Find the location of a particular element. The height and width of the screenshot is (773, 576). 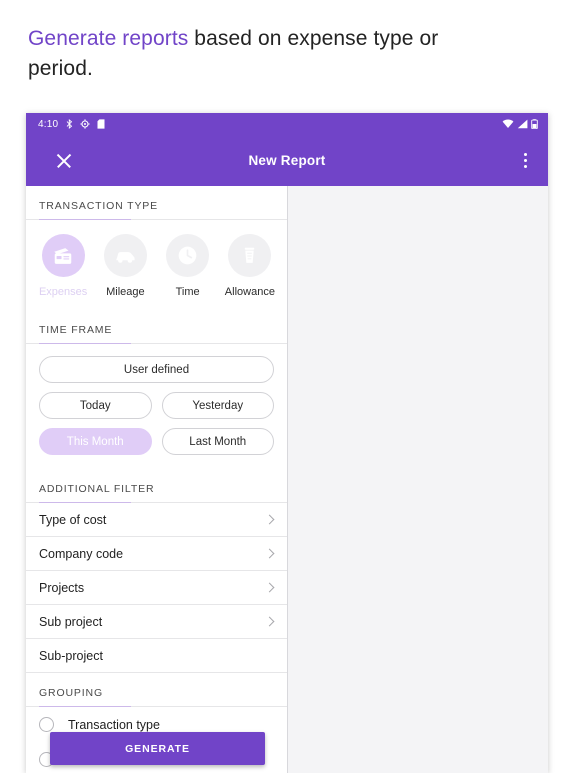

transaction-type-time: Time is located at coordinates (188, 266).